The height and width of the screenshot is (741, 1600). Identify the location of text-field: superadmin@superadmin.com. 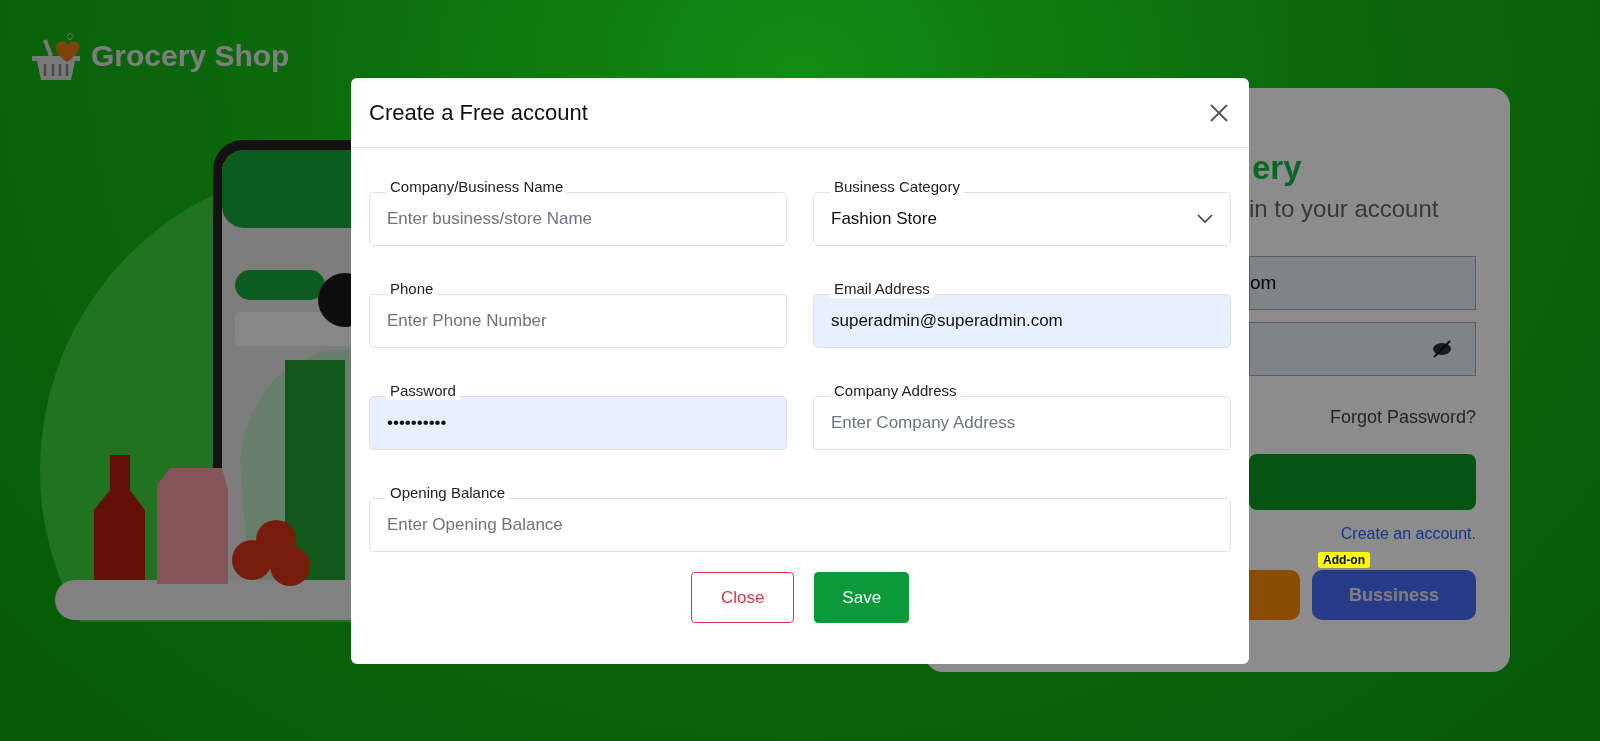
(1022, 321).